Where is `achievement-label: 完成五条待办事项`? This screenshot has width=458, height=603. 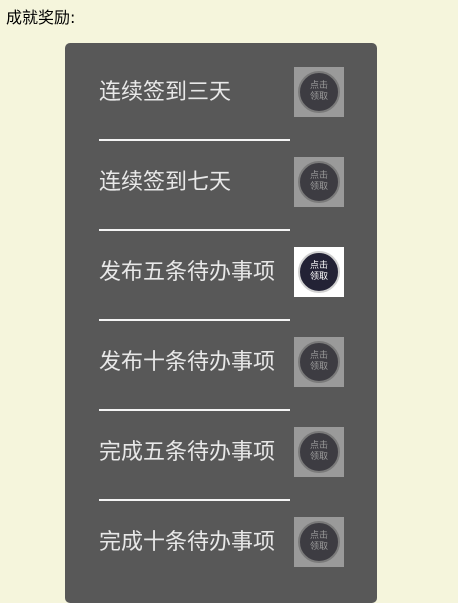
achievement-label: 完成五条待办事项 is located at coordinates (187, 452).